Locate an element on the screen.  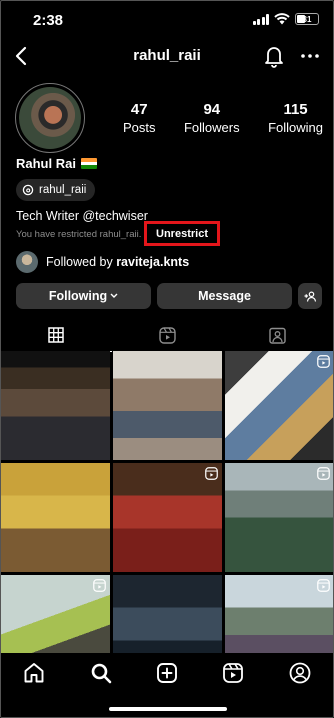
notification-bell-icon is located at coordinates (274, 56).